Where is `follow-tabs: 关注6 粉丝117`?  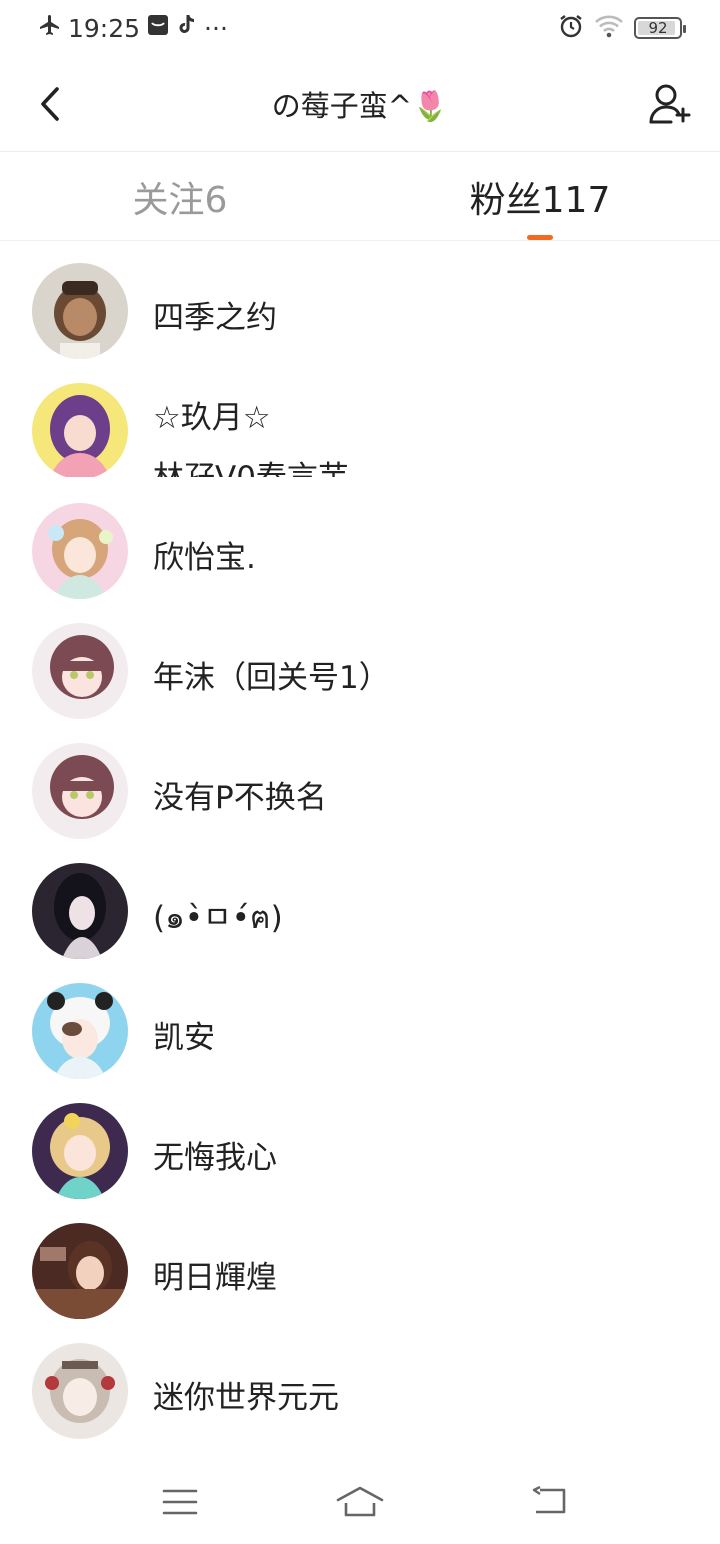
follow-tabs: 关注6 粉丝117 is located at coordinates (360, 196).